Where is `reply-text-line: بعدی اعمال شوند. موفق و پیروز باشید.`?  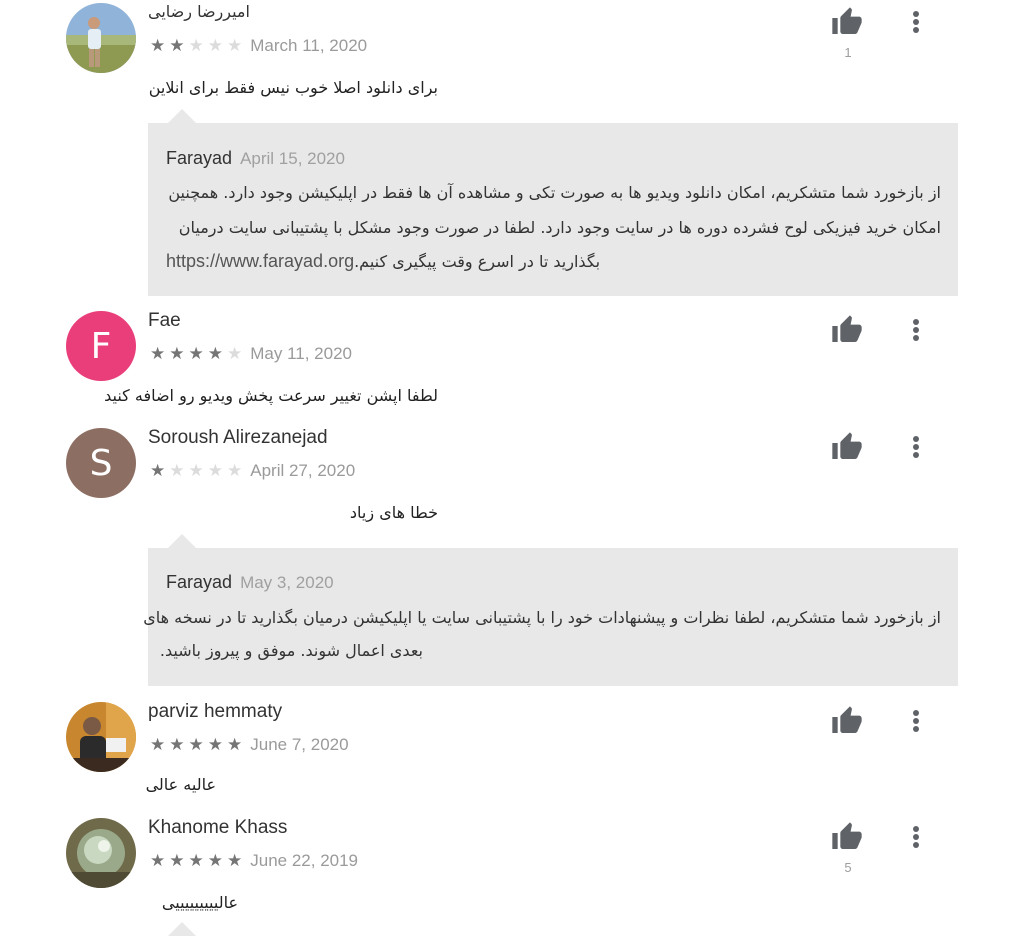 reply-text-line: بعدی اعمال شوند. موفق و پیروز باشید. is located at coordinates (291, 650).